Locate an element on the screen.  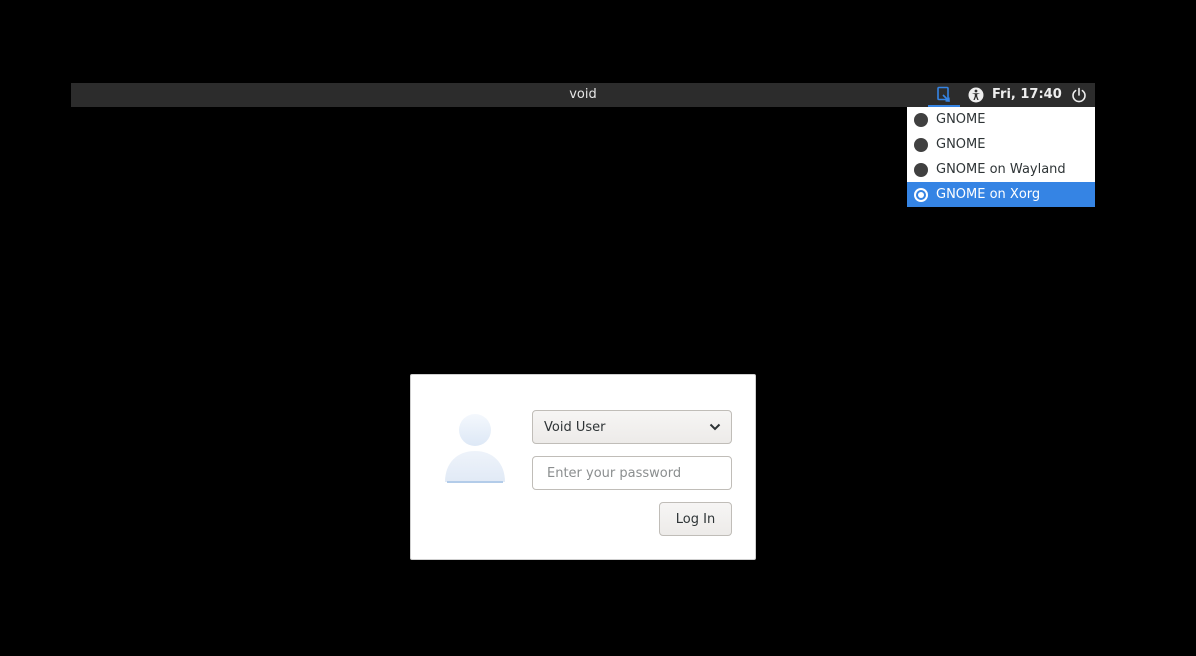
accessibility-menu-button is located at coordinates (976, 95).